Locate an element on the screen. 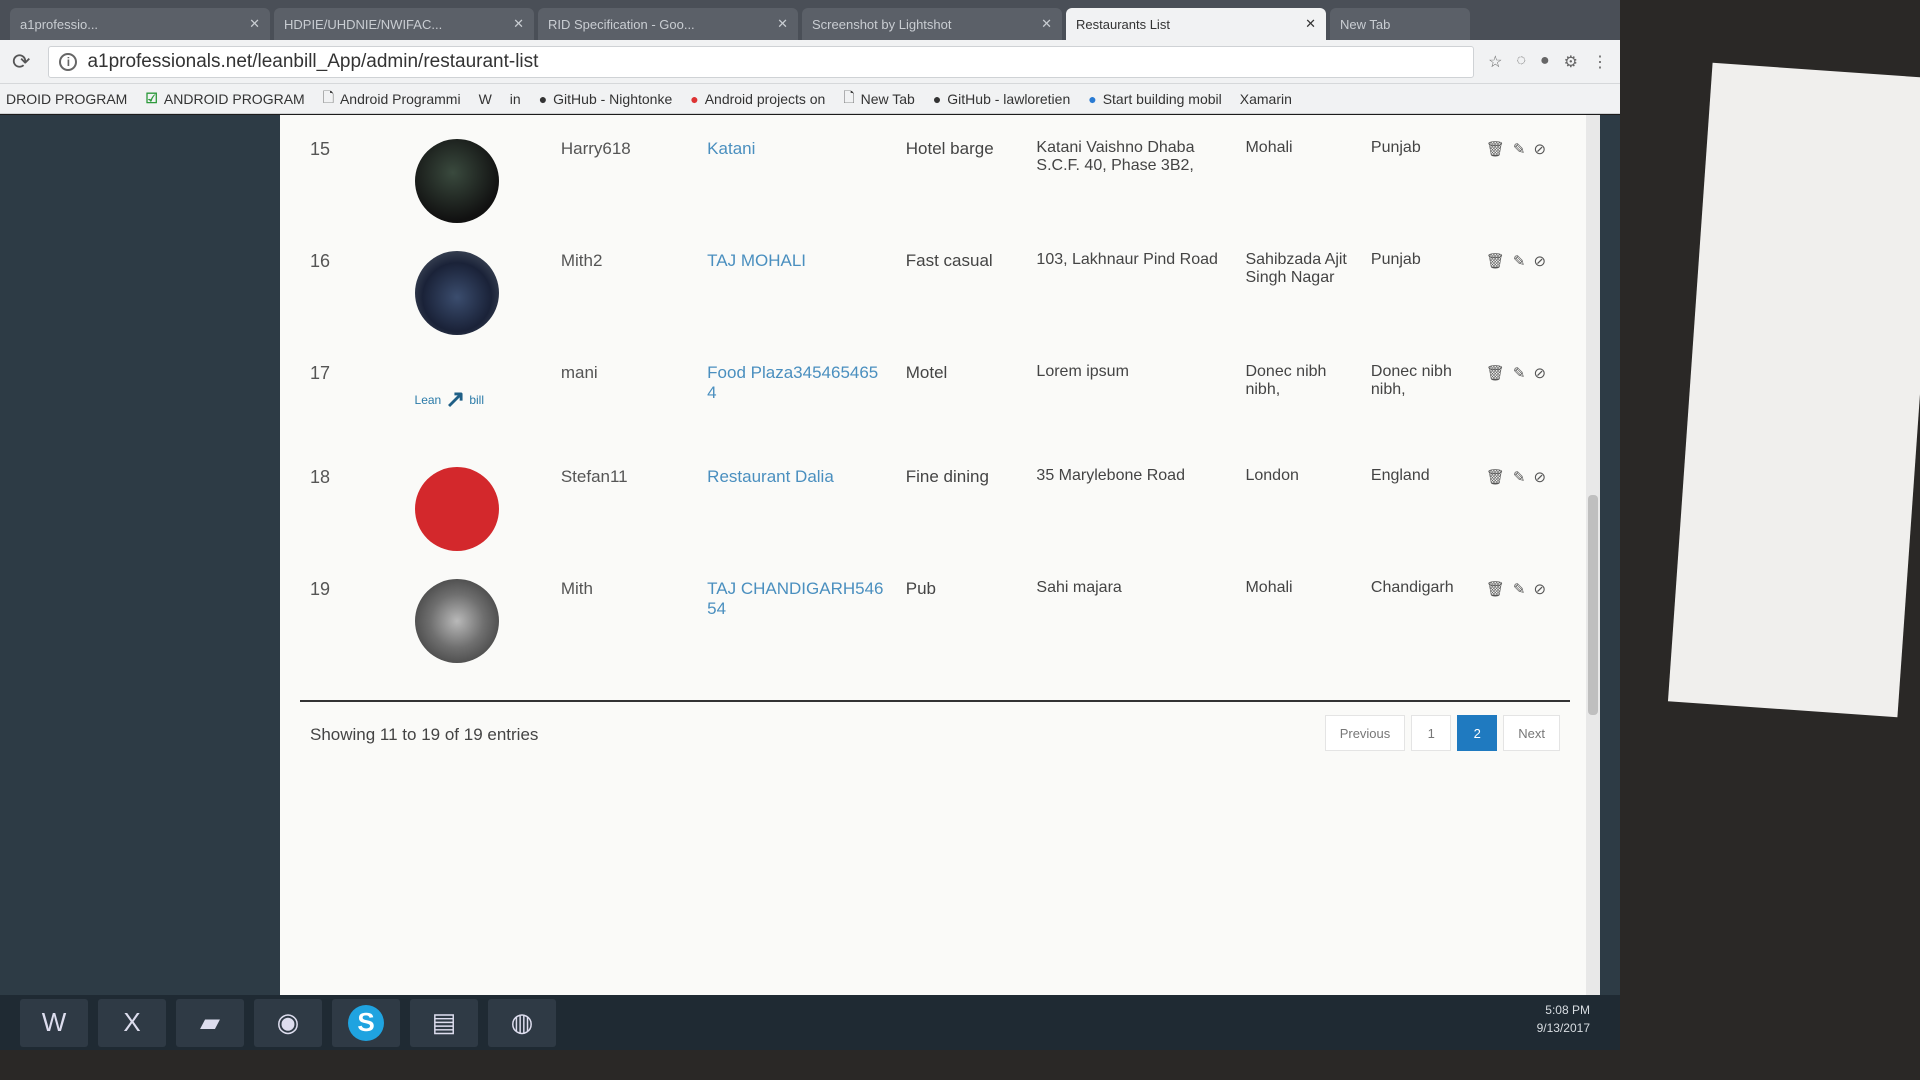 The width and height of the screenshot is (1920, 1080). browser-tab-active: Restaurants List ✕ is located at coordinates (1196, 24).